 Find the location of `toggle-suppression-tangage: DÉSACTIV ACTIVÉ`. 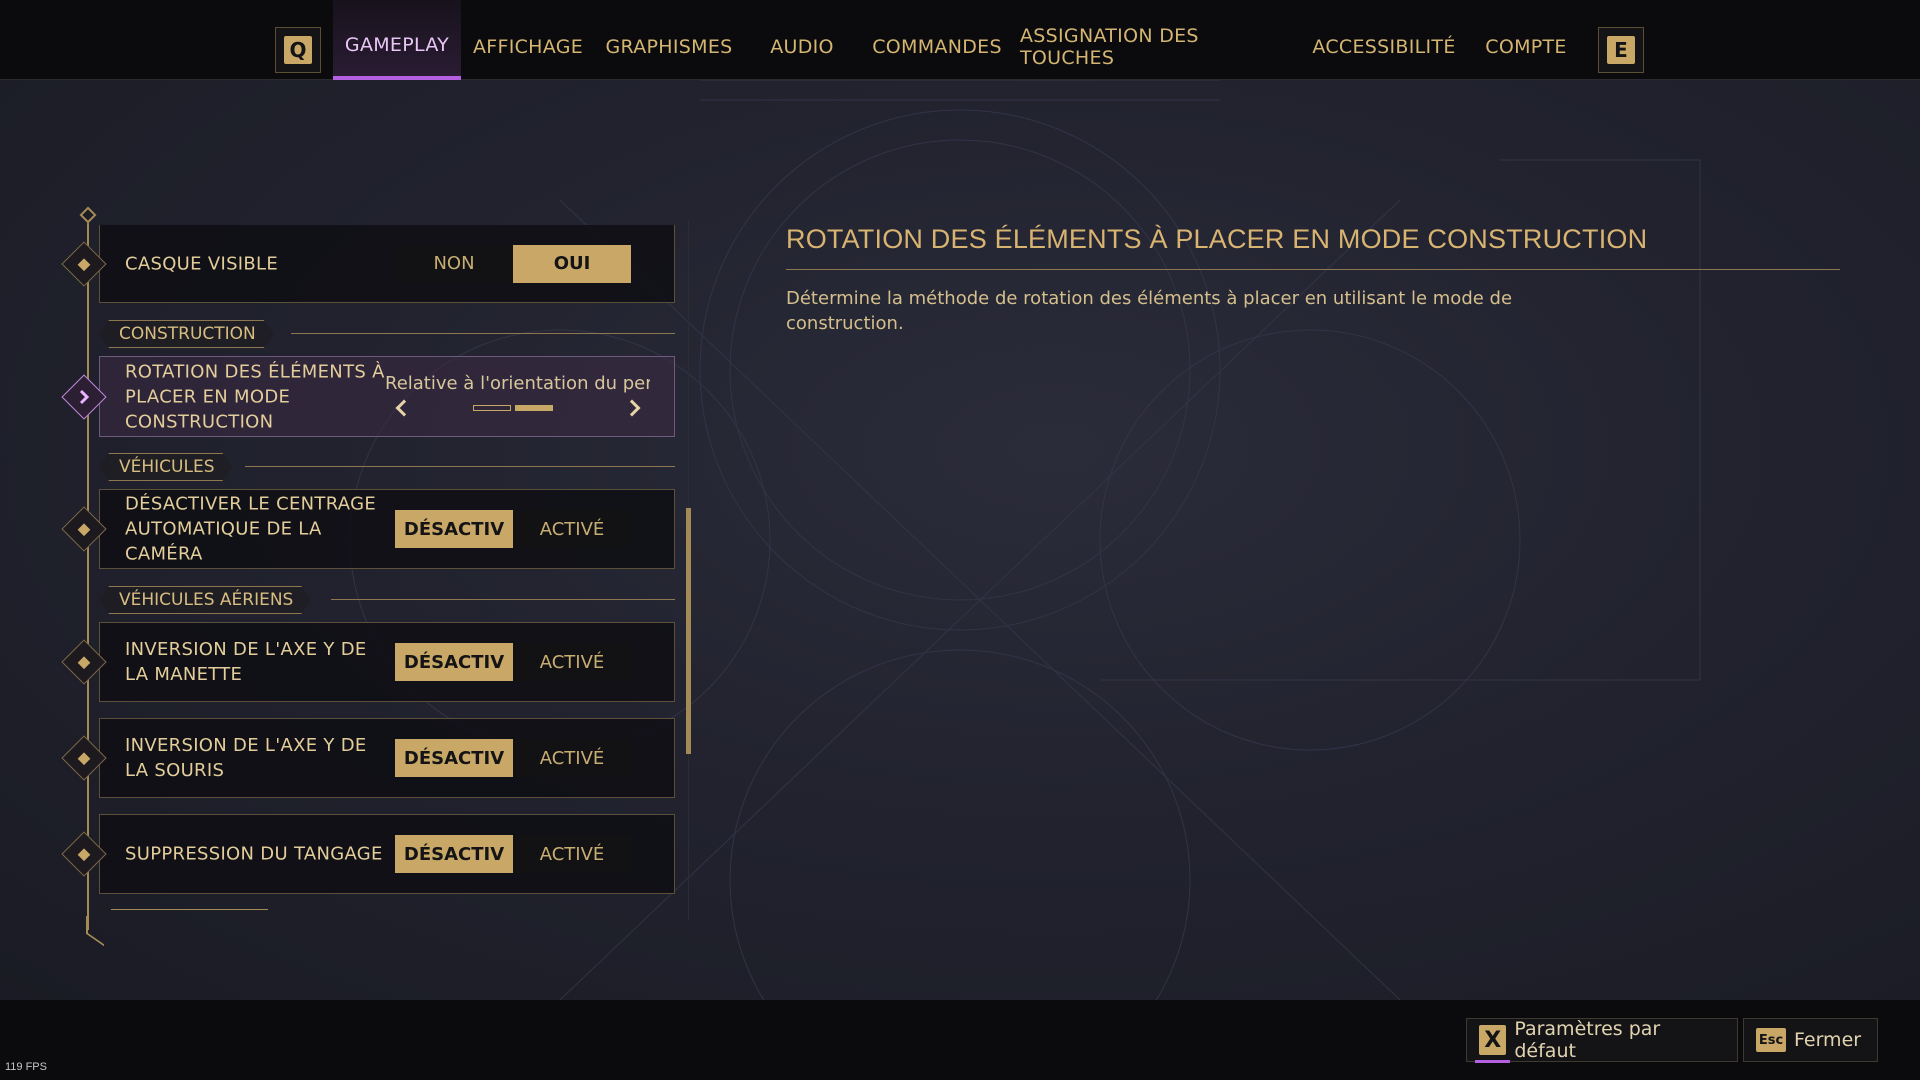

toggle-suppression-tangage: DÉSACTIV ACTIVÉ is located at coordinates (513, 854).